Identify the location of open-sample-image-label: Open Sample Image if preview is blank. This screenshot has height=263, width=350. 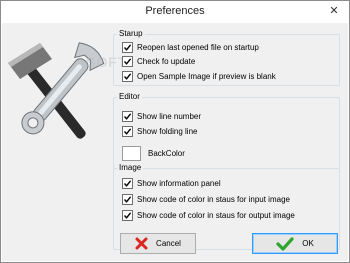
(206, 76).